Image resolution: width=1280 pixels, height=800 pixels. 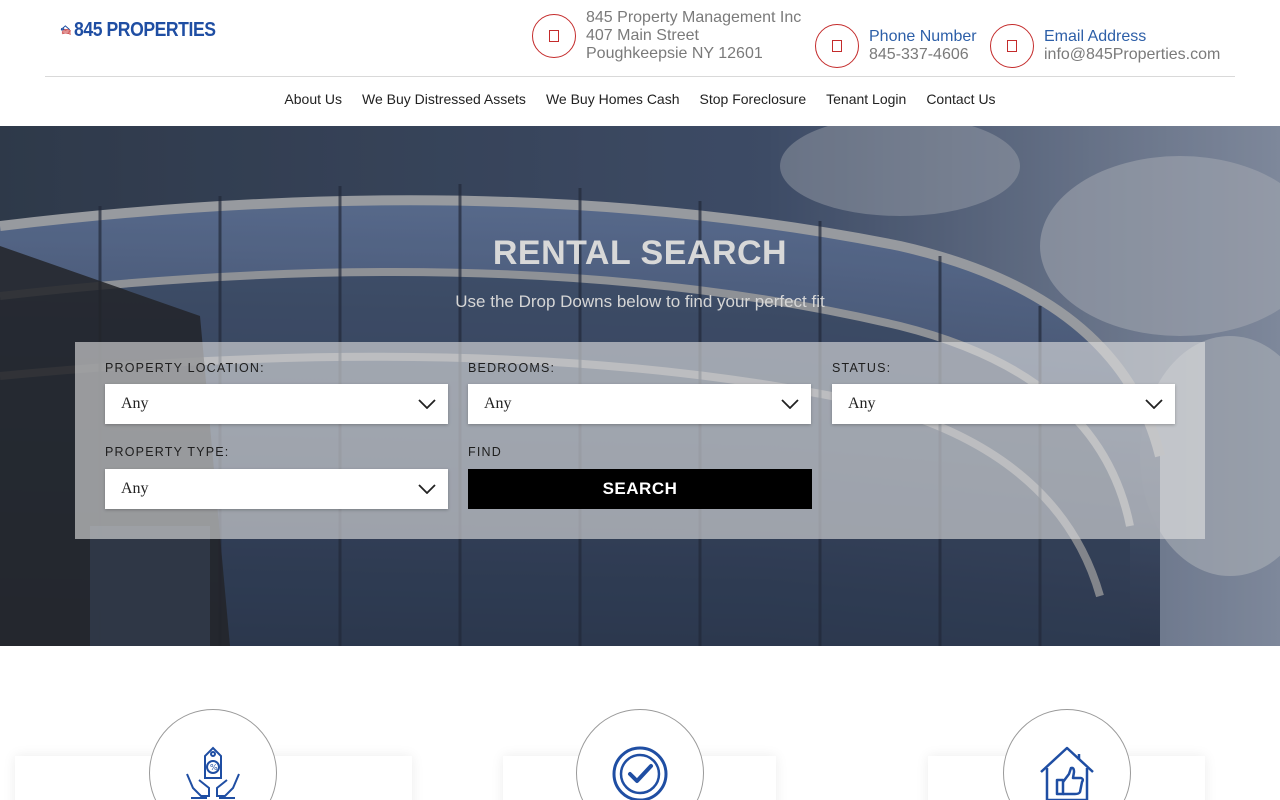 I want to click on email-label: Email Address, so click(x=1095, y=36).